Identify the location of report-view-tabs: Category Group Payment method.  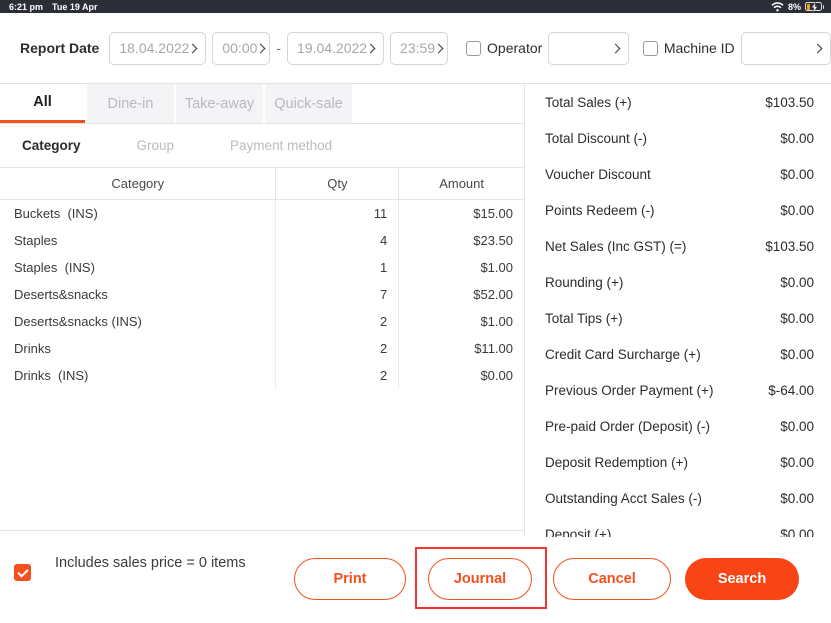
(262, 146).